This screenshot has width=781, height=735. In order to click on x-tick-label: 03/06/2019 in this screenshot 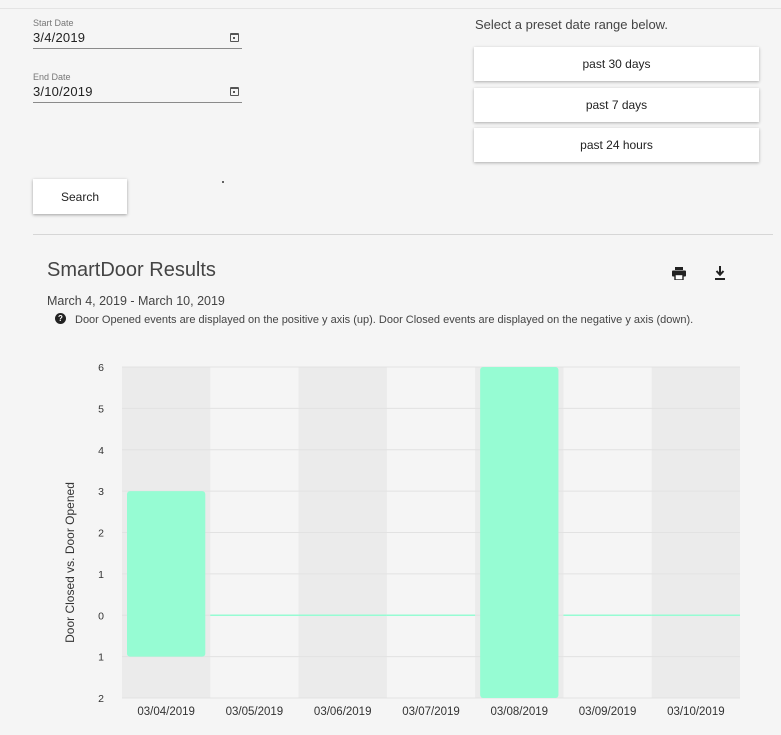, I will do `click(343, 712)`.